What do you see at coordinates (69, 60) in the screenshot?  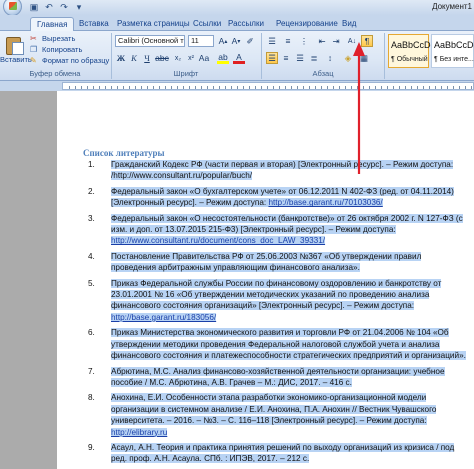 I see `format-painter-button: ✎ Формат по образцу` at bounding box center [69, 60].